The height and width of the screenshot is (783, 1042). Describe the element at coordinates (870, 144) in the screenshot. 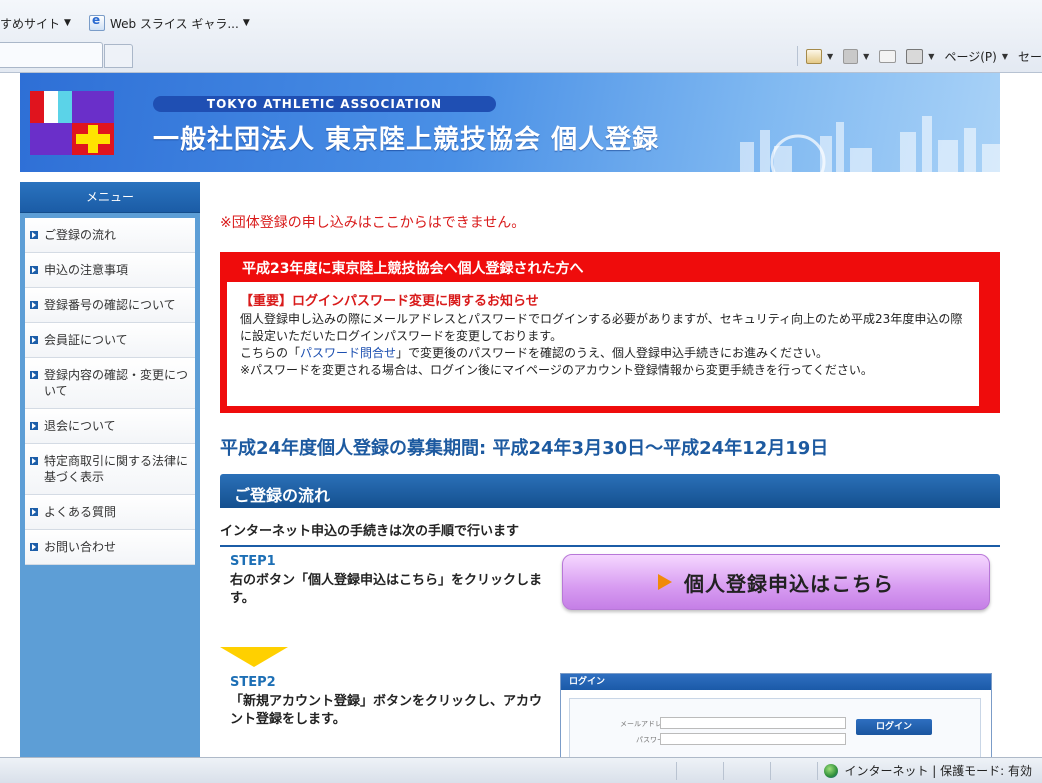

I see `city-skyline-graphic` at that location.